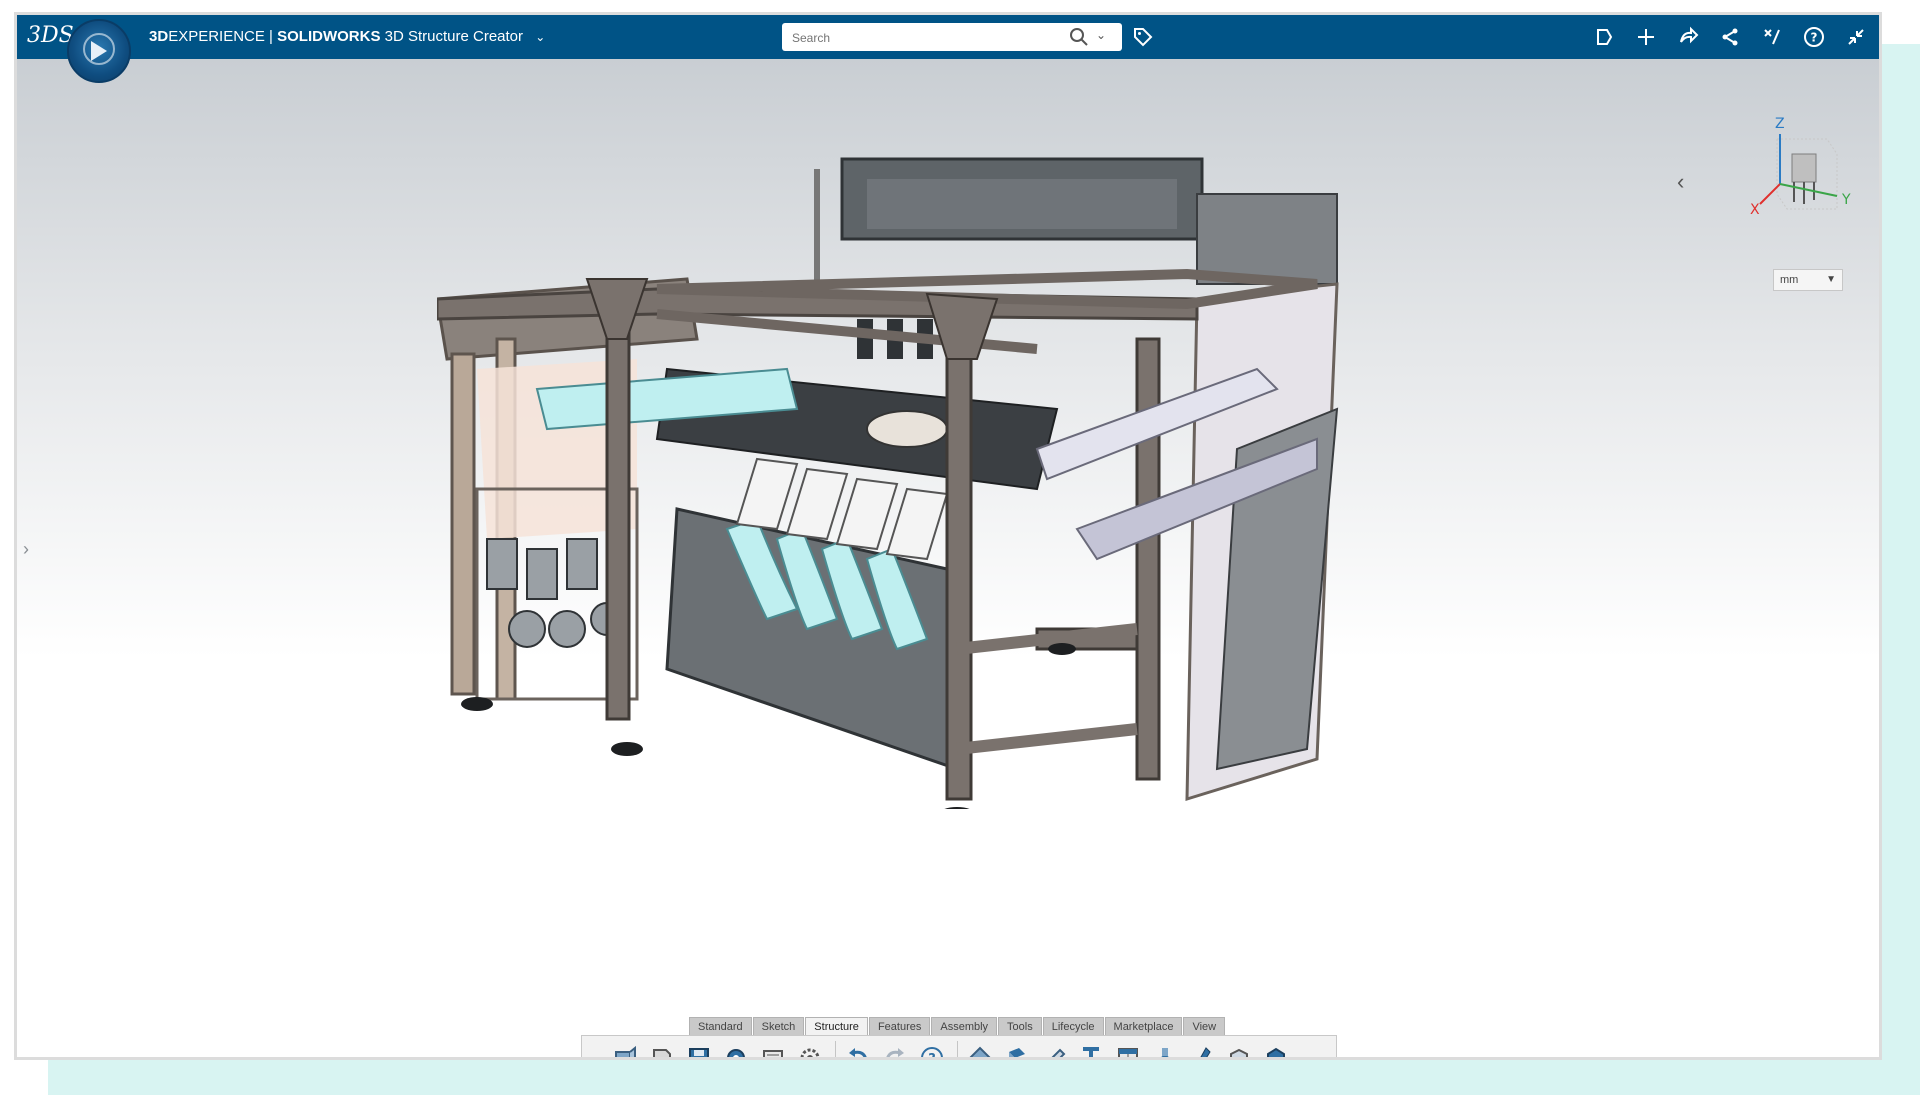  I want to click on search-icon, so click(1079, 37).